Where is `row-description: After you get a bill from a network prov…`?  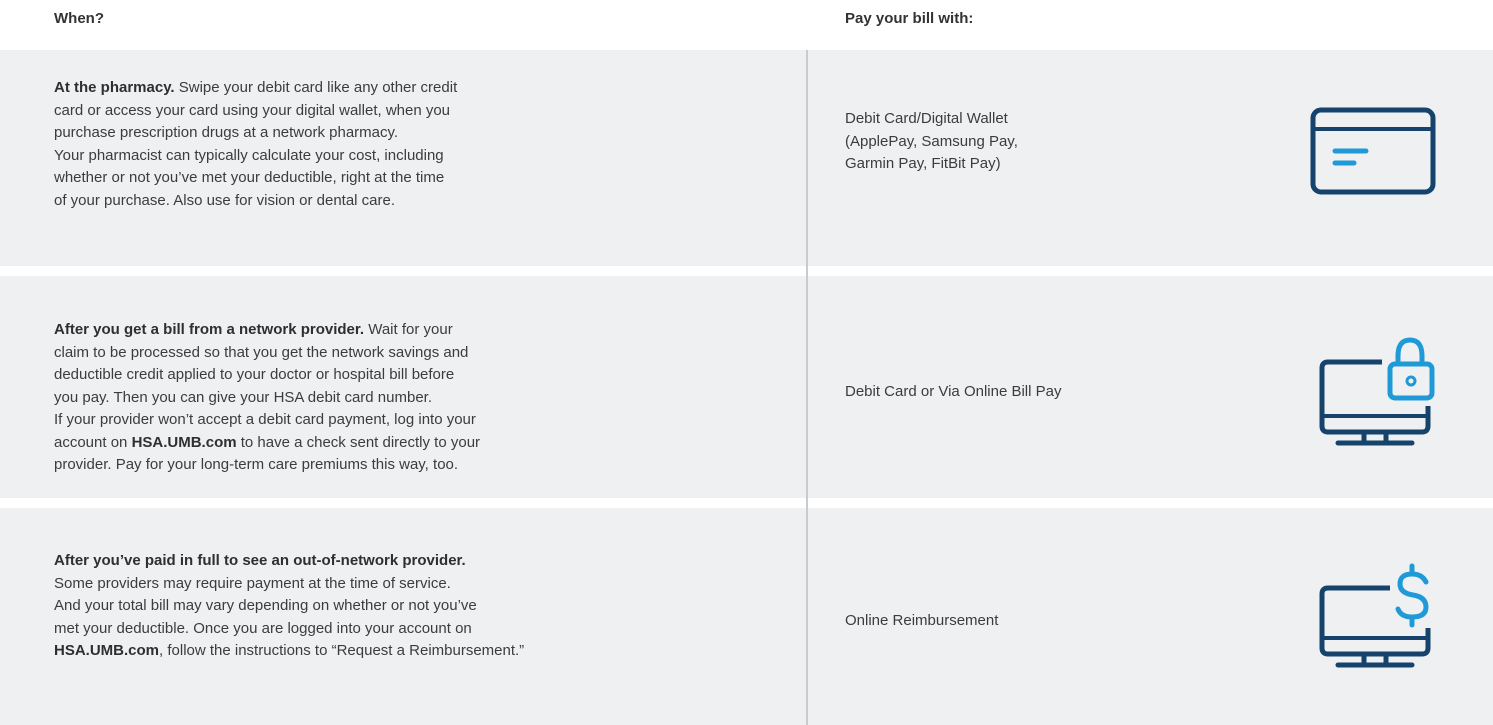 row-description: After you get a bill from a network prov… is located at coordinates (399, 398).